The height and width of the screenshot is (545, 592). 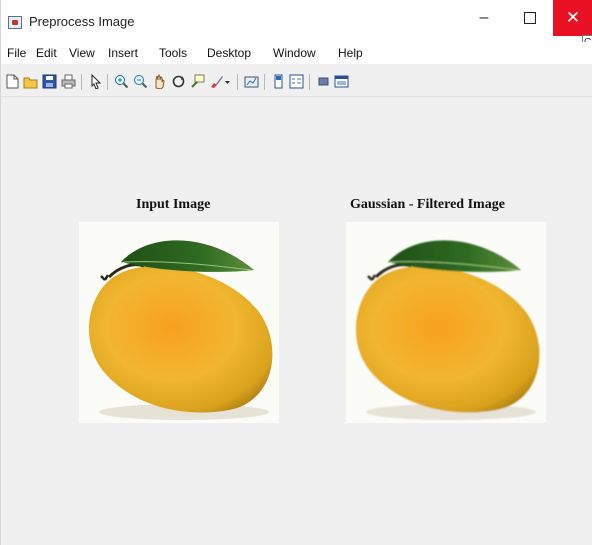 I want to click on pan-icon, so click(x=159, y=81).